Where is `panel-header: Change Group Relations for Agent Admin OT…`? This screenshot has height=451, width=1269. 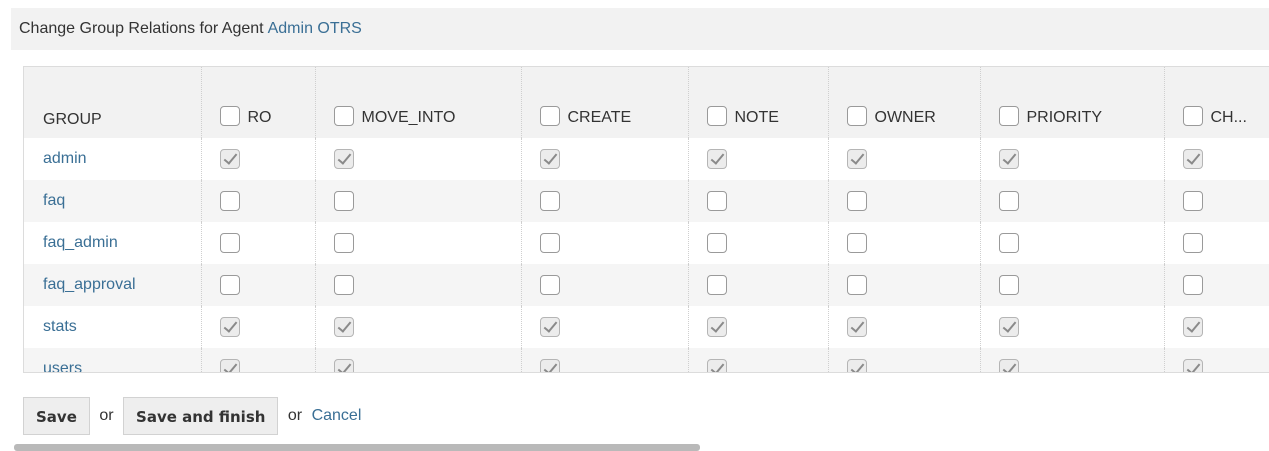 panel-header: Change Group Relations for Agent Admin OT… is located at coordinates (640, 29).